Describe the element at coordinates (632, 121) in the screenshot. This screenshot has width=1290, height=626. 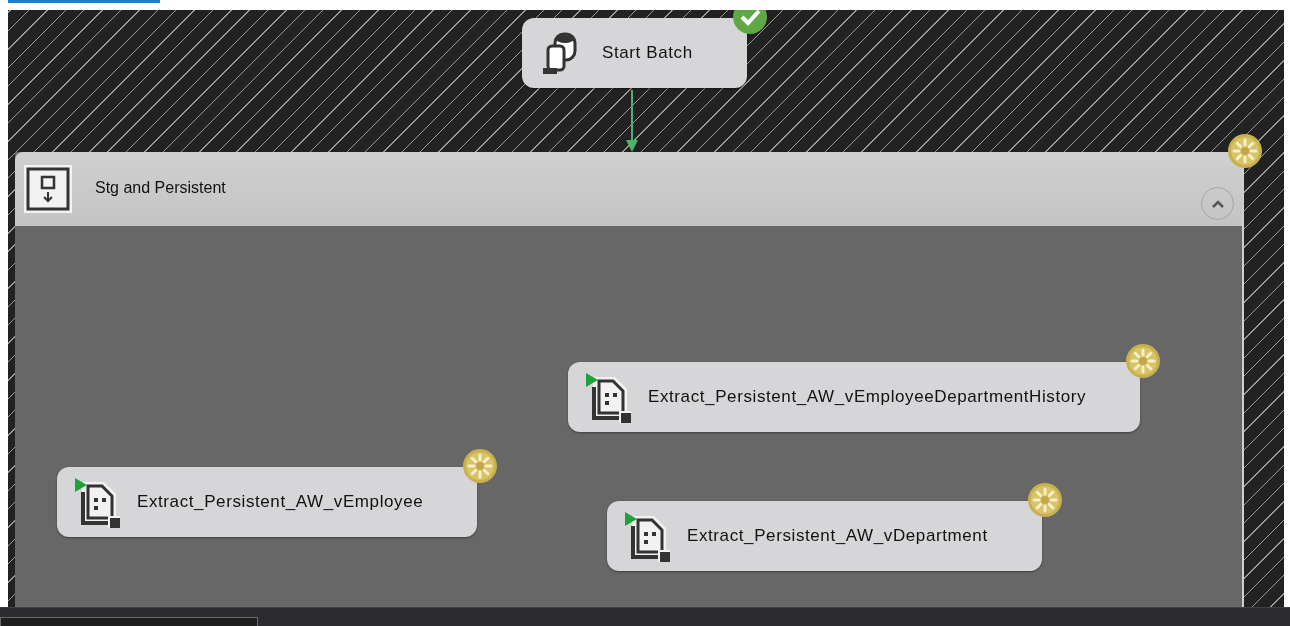
I see `connector-arrow` at that location.